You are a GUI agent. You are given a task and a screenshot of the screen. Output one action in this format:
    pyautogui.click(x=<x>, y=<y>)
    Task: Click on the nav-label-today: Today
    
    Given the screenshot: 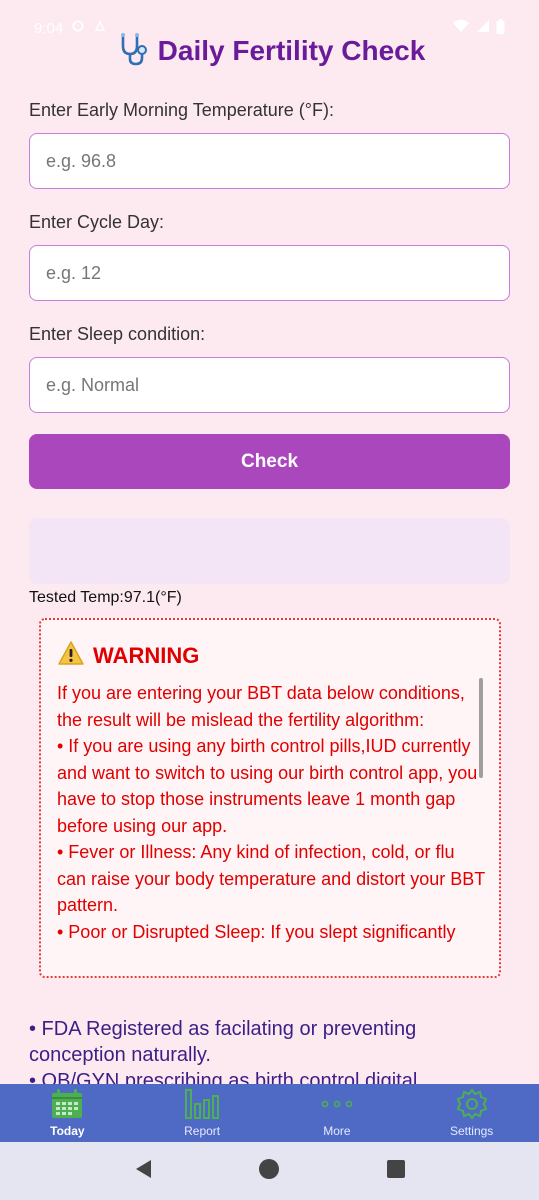 What is the action you would take?
    pyautogui.click(x=67, y=1131)
    